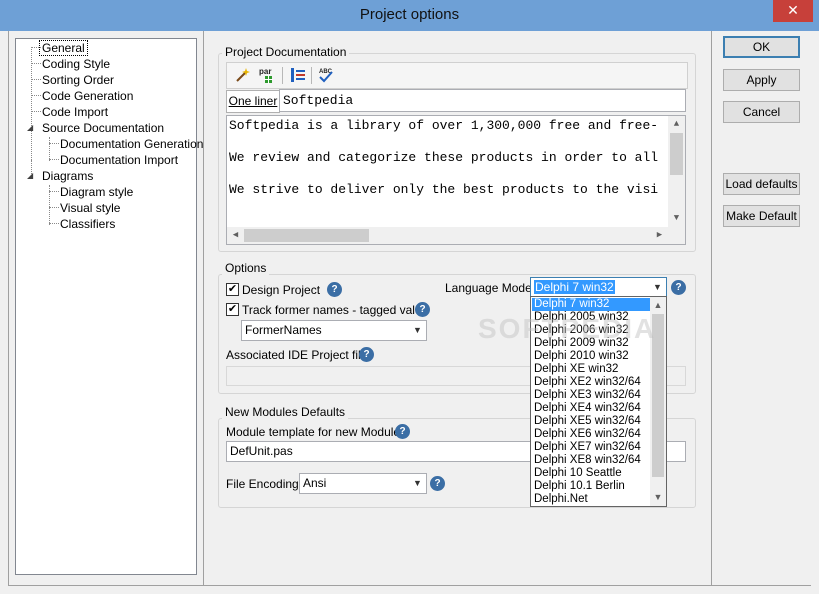  I want to click on design-project-checkbox: ✔, so click(232, 289).